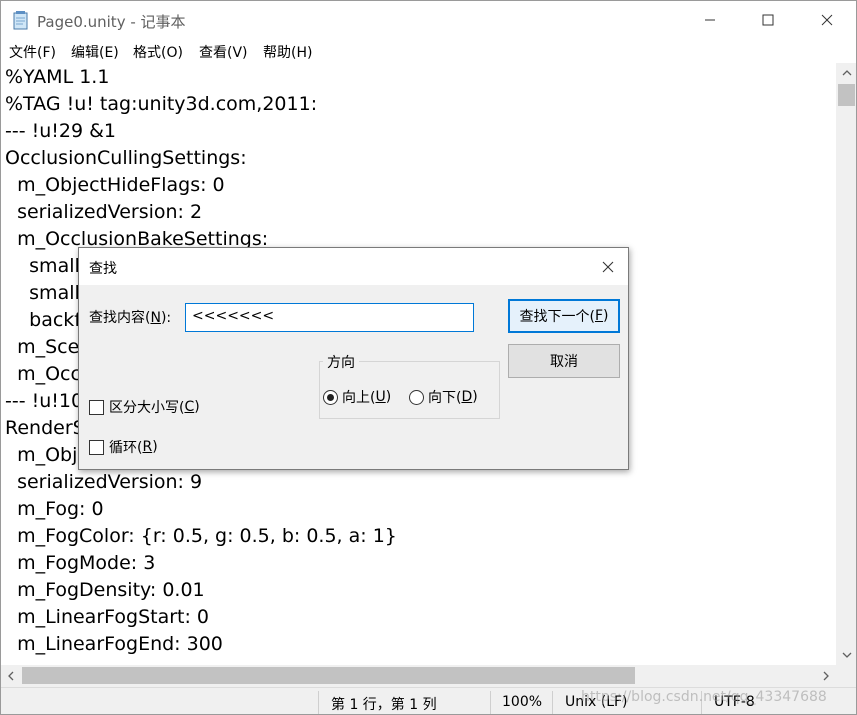 The width and height of the screenshot is (857, 715). Describe the element at coordinates (522, 702) in the screenshot. I see `status-zoom: 100%` at that location.